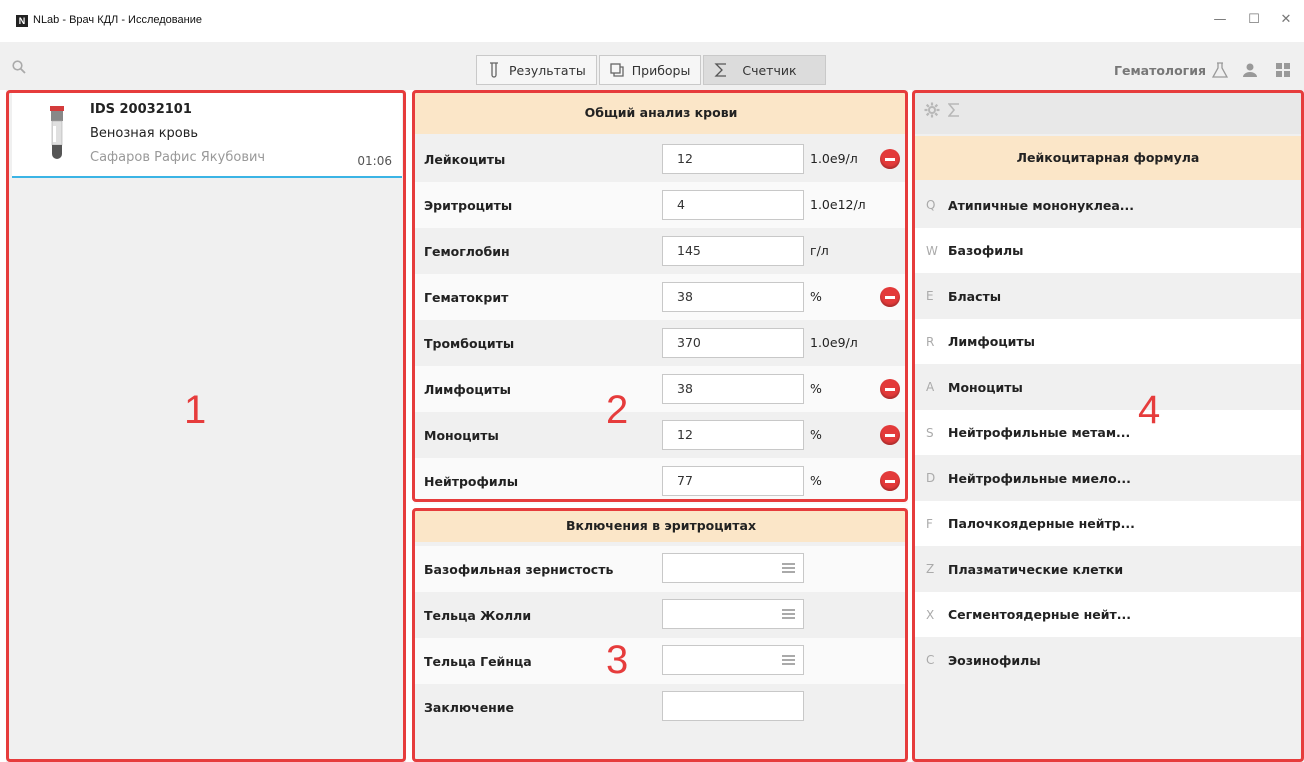 Image resolution: width=1304 pixels, height=762 pixels. Describe the element at coordinates (930, 296) in the screenshot. I see `hotkey-label: E` at that location.